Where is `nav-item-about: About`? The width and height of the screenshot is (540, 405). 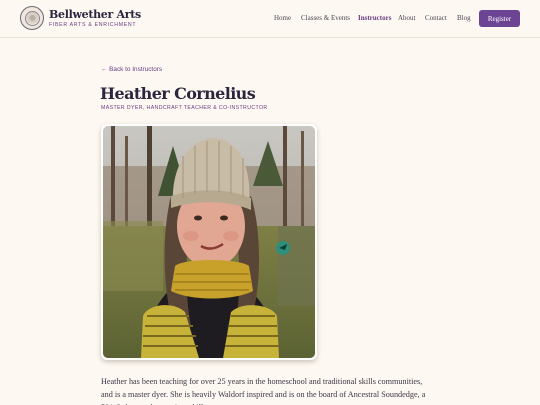 nav-item-about: About is located at coordinates (407, 18).